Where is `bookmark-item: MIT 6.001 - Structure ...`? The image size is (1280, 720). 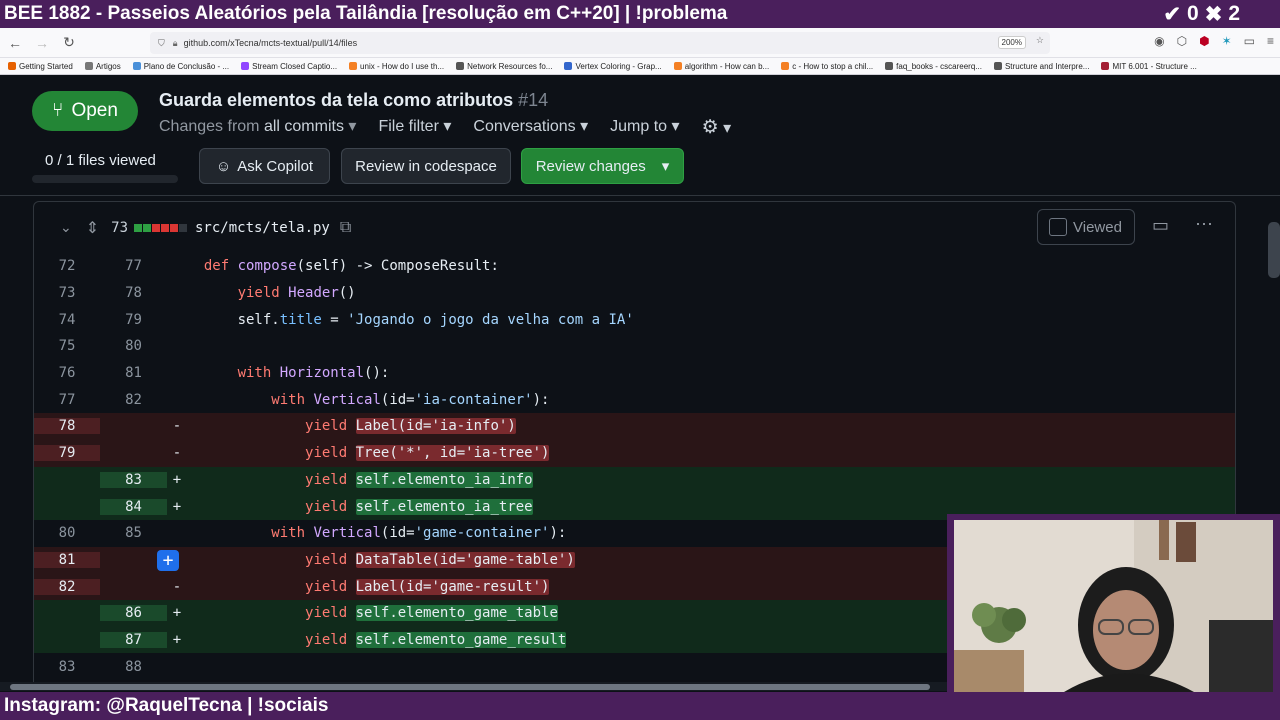 bookmark-item: MIT 6.001 - Structure ... is located at coordinates (1149, 66).